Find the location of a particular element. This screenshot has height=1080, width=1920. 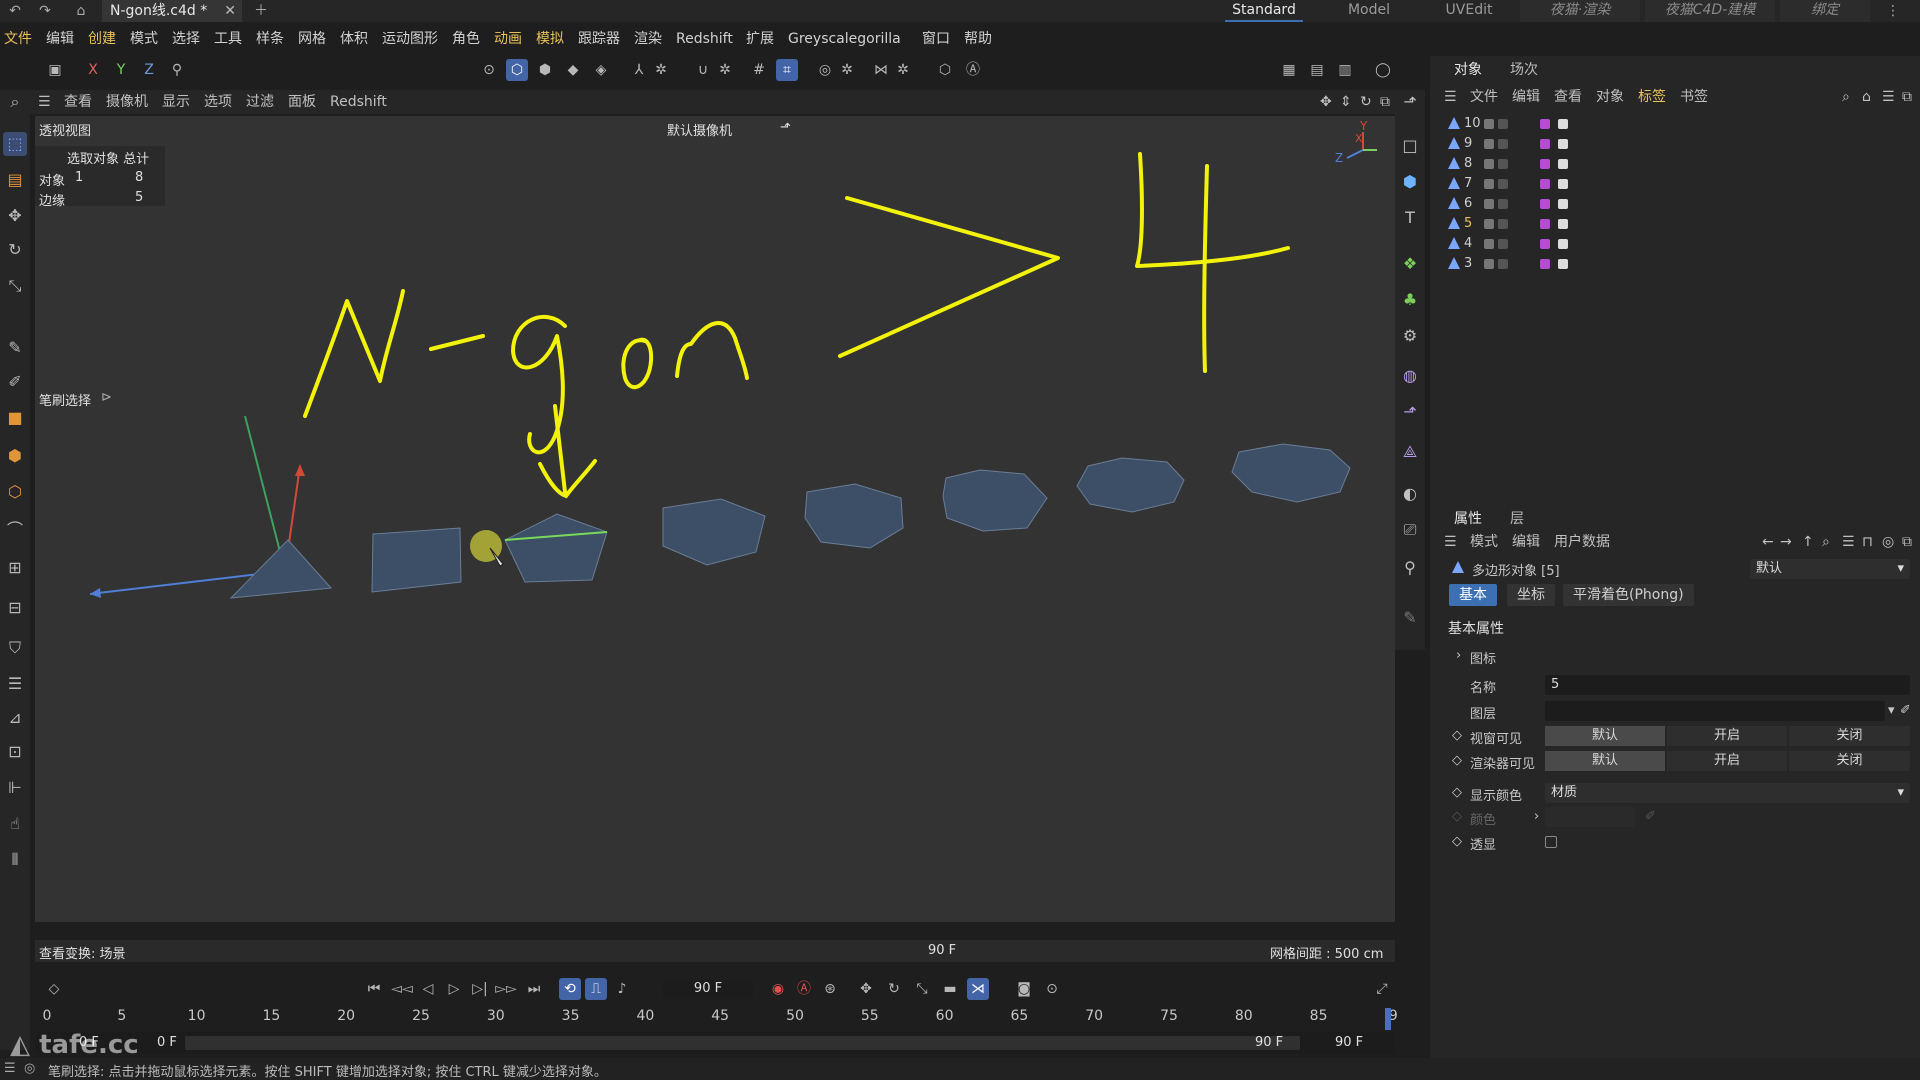

motion-record-icon: ◙ is located at coordinates (1024, 989).